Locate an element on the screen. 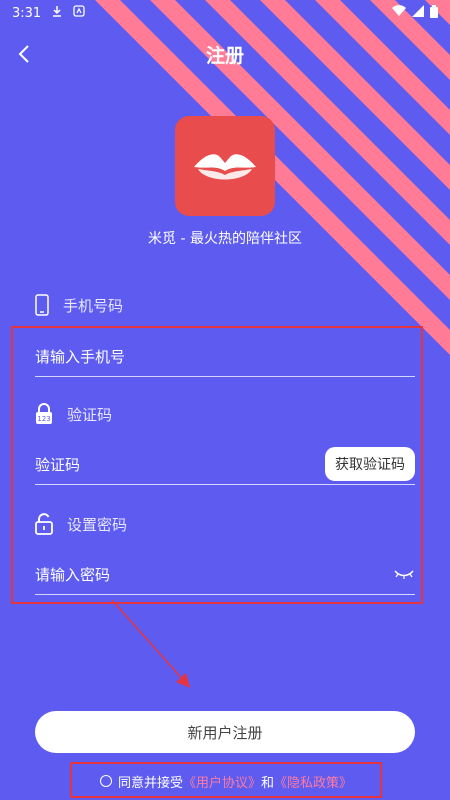 This screenshot has width=450, height=800. app-logo is located at coordinates (225, 166).